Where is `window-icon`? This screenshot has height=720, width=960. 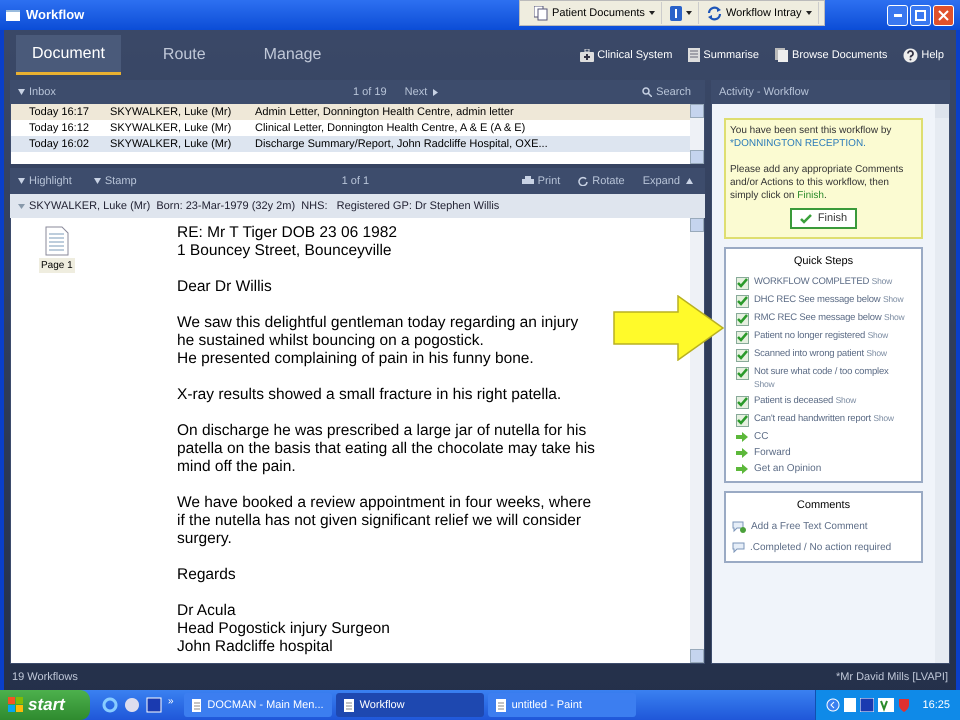
window-icon is located at coordinates (13, 15).